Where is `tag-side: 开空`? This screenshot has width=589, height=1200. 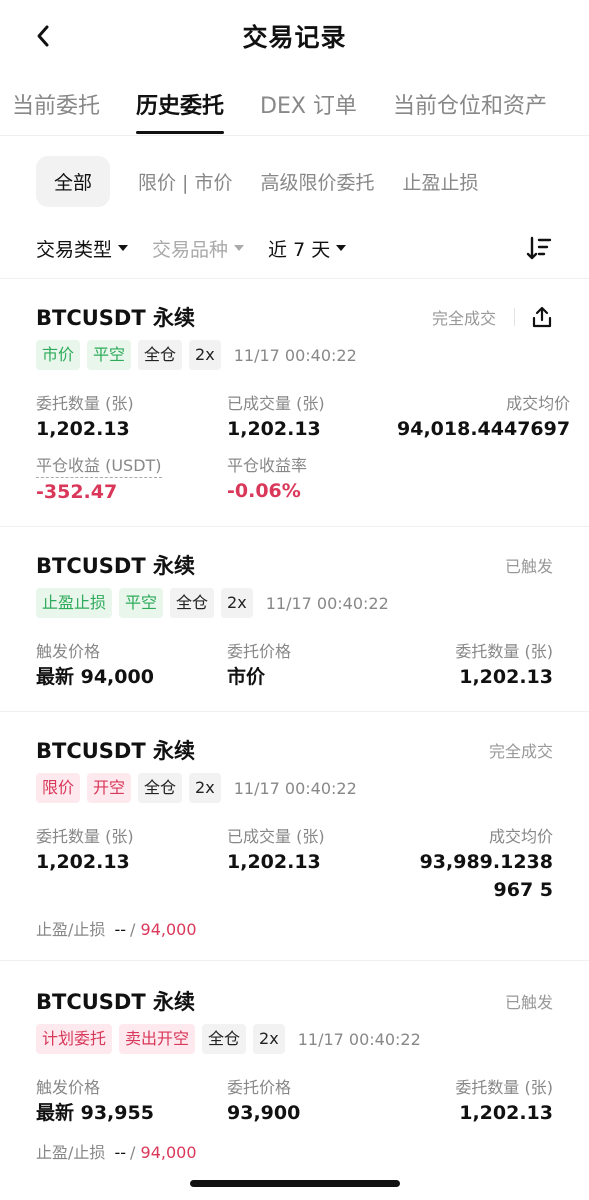
tag-side: 开空 is located at coordinates (109, 788).